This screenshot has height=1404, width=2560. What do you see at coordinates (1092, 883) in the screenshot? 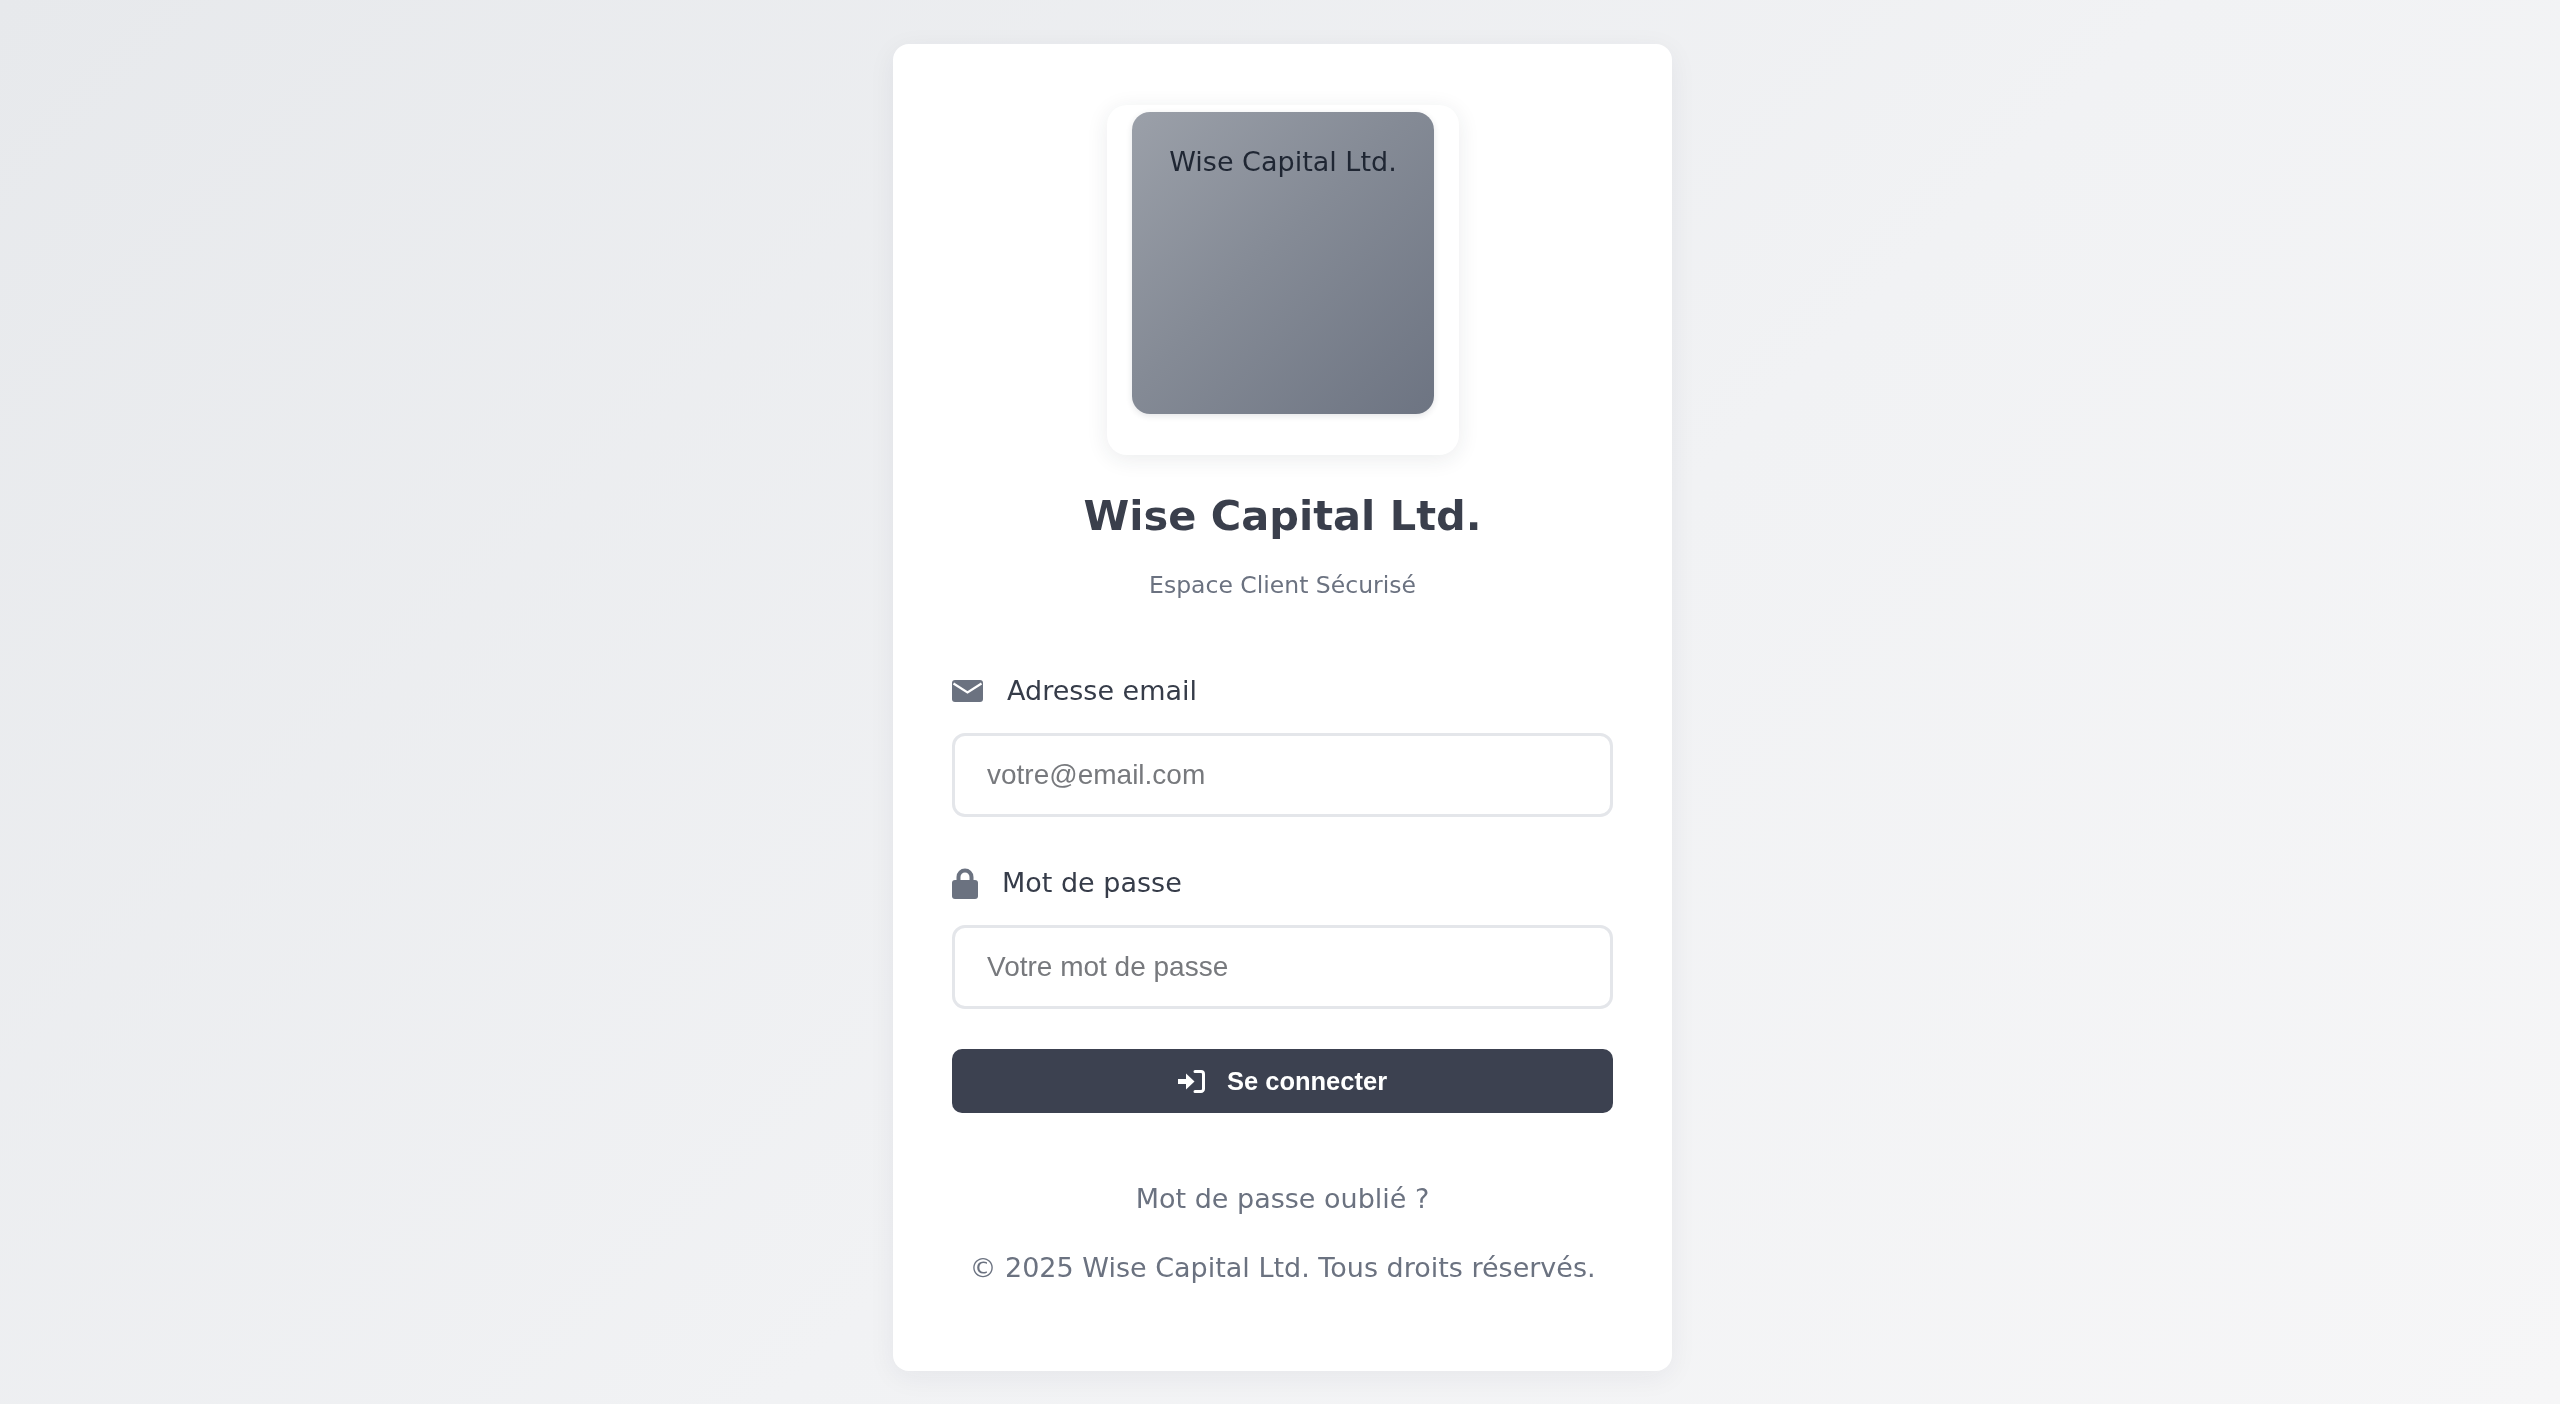
I see `field-label: Mot de passe` at bounding box center [1092, 883].